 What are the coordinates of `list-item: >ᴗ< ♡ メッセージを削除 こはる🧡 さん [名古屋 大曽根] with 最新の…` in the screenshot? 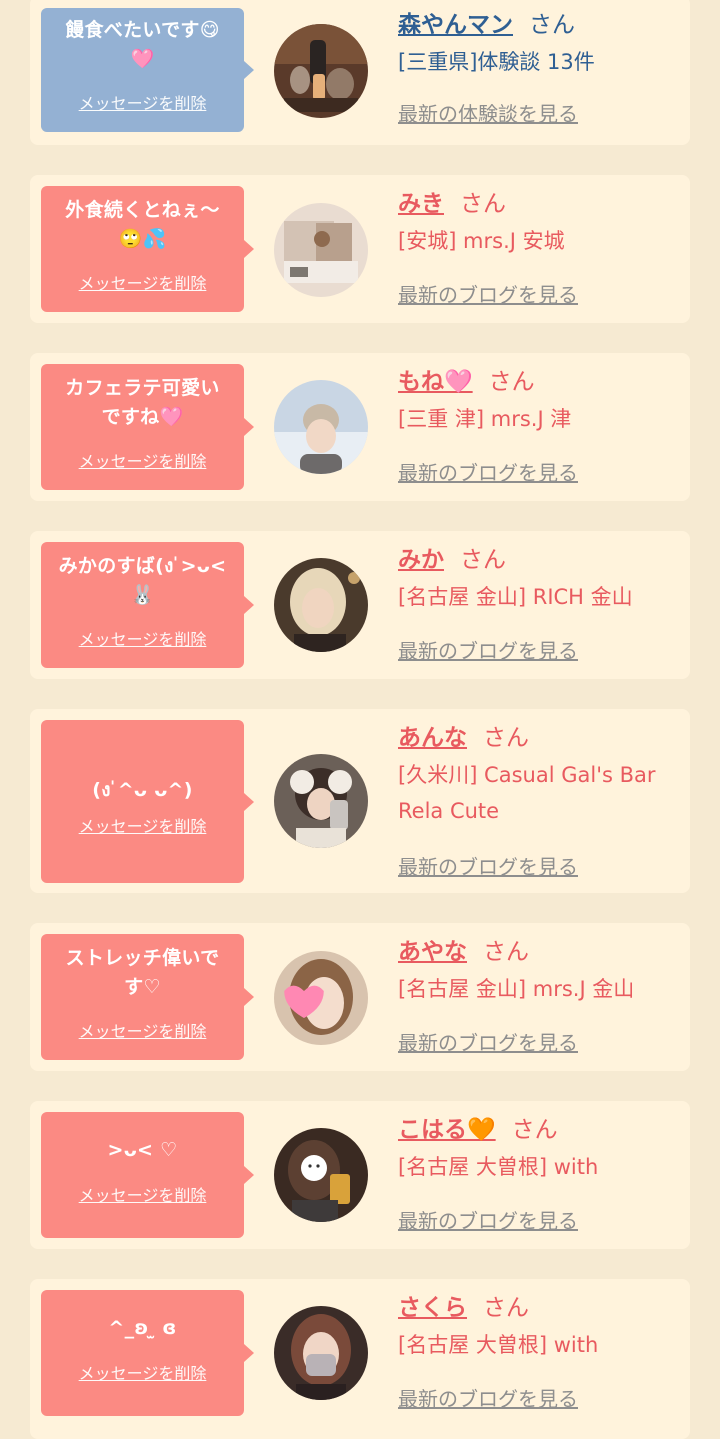 It's located at (360, 1175).